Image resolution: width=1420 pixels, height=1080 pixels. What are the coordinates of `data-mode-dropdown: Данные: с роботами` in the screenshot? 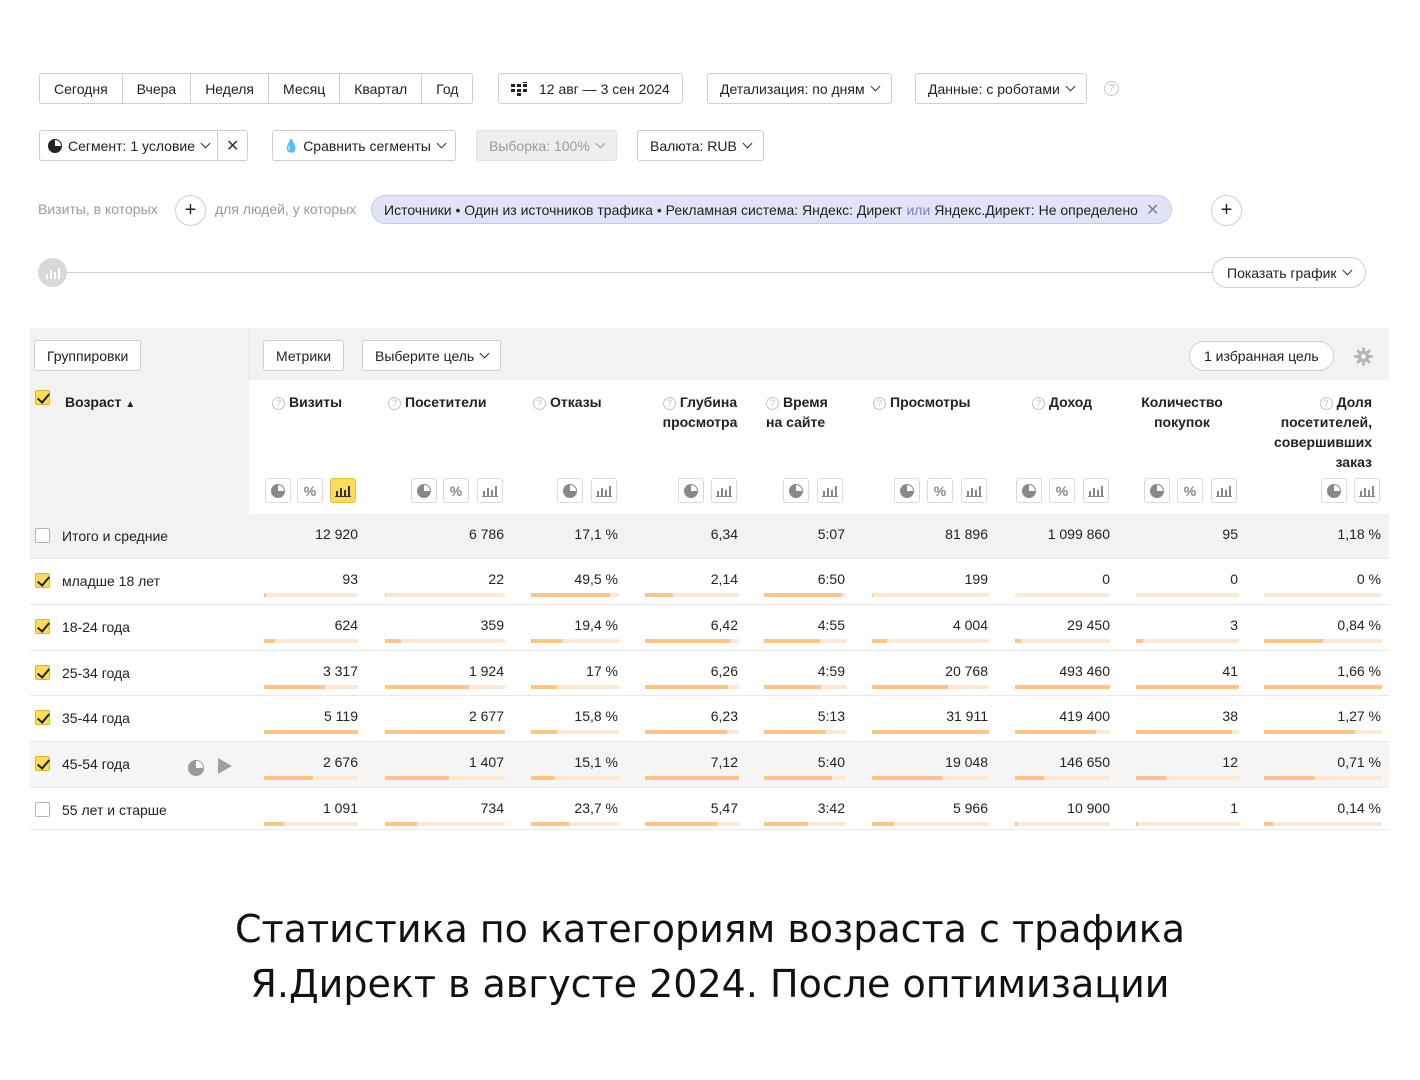 It's located at (1001, 88).